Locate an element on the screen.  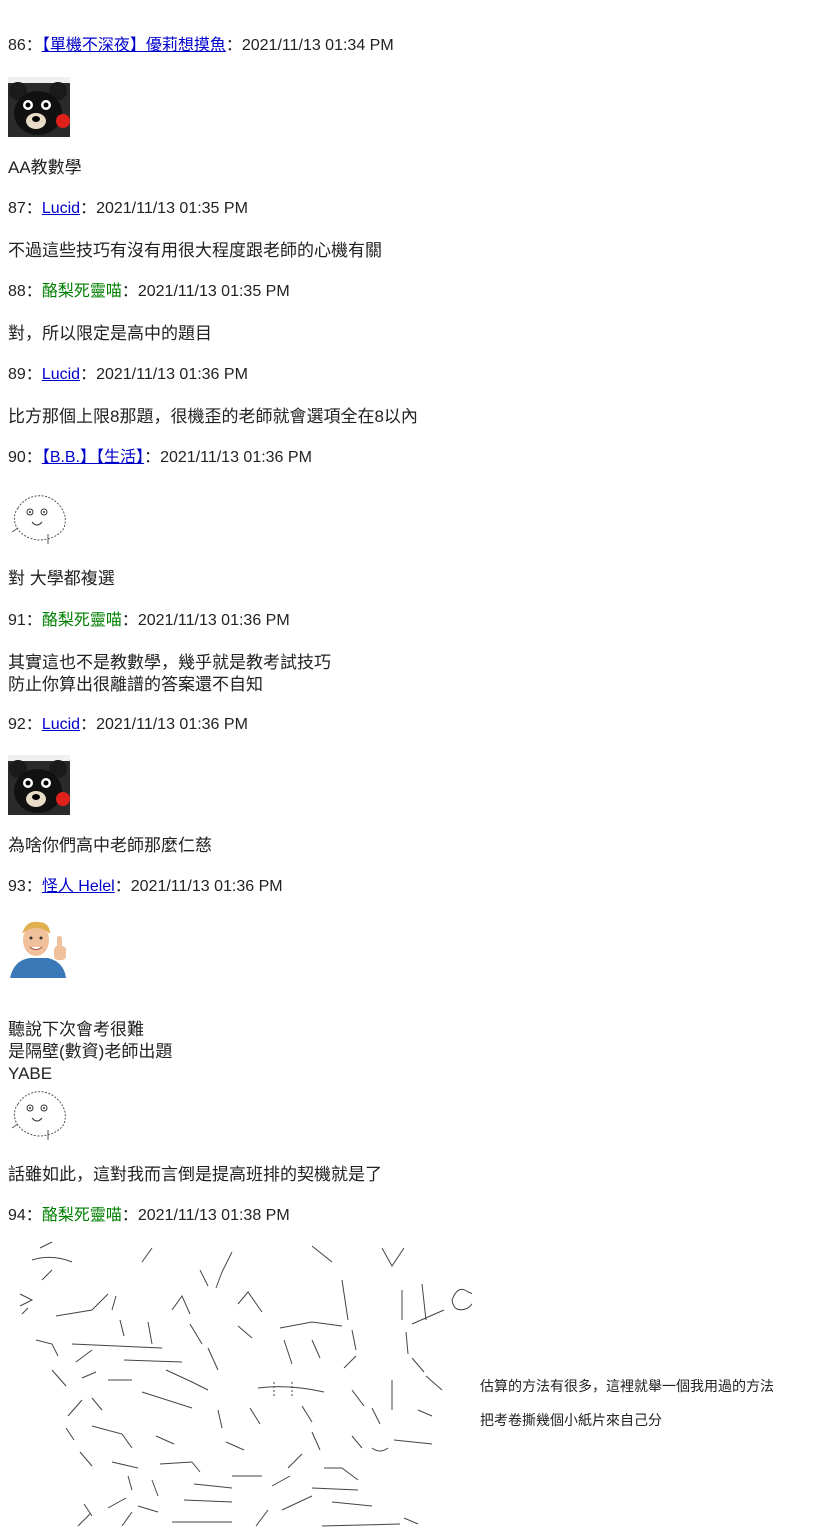
post-body: 比方那個上限8那題，很機歪的老師就會選項全在8以內 is located at coordinates (213, 416).